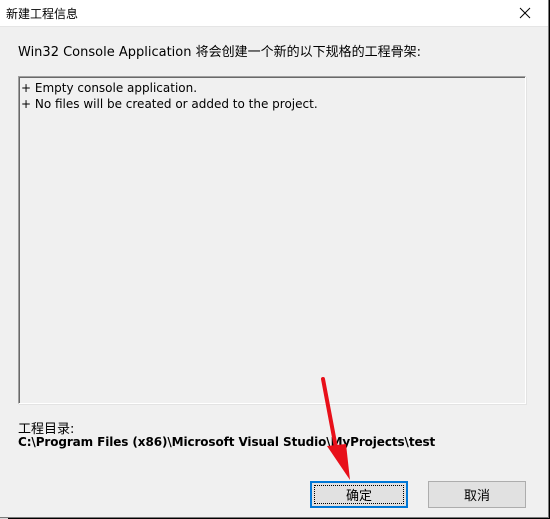  What do you see at coordinates (274, 13) in the screenshot?
I see `title-bar: 新建工程信息` at bounding box center [274, 13].